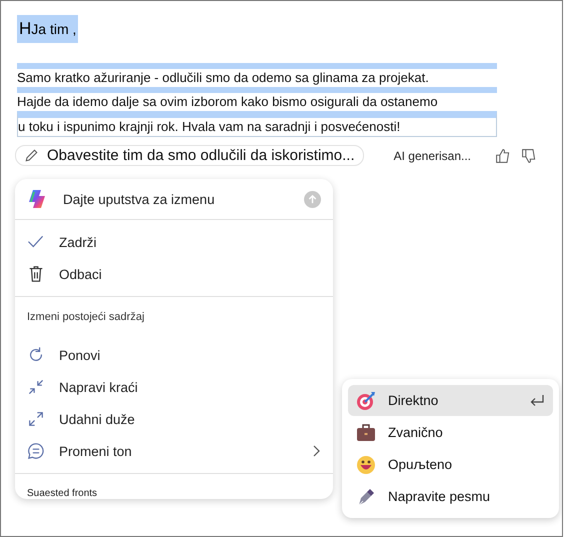 This screenshot has height=537, width=565. Describe the element at coordinates (366, 496) in the screenshot. I see `pen-icon` at that location.